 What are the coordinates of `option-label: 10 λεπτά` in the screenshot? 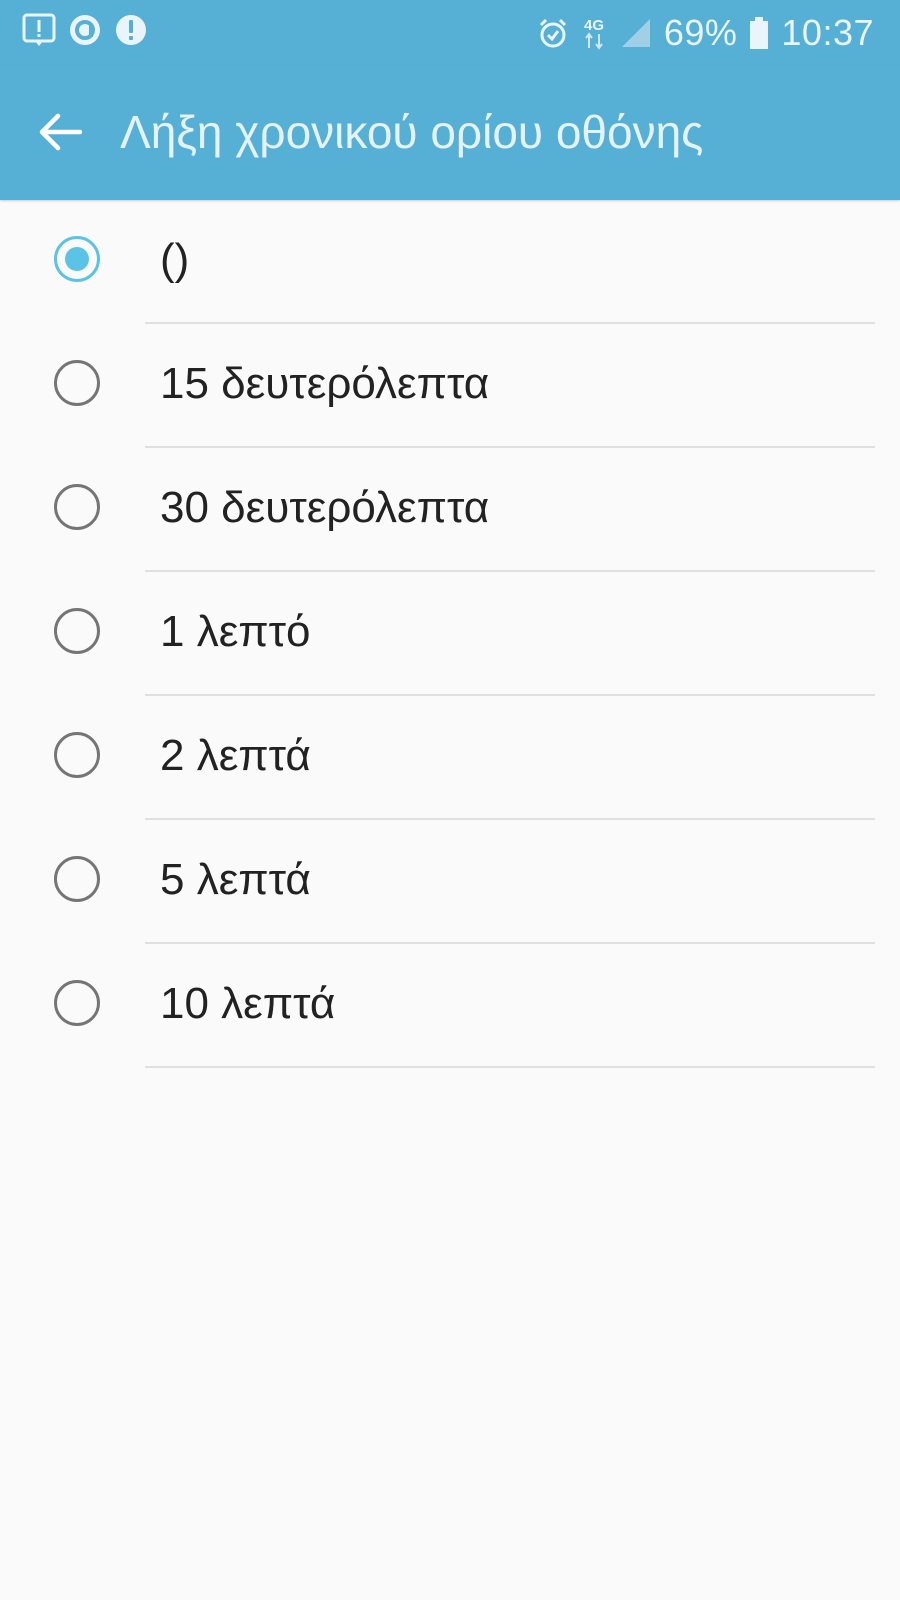 It's located at (248, 1003).